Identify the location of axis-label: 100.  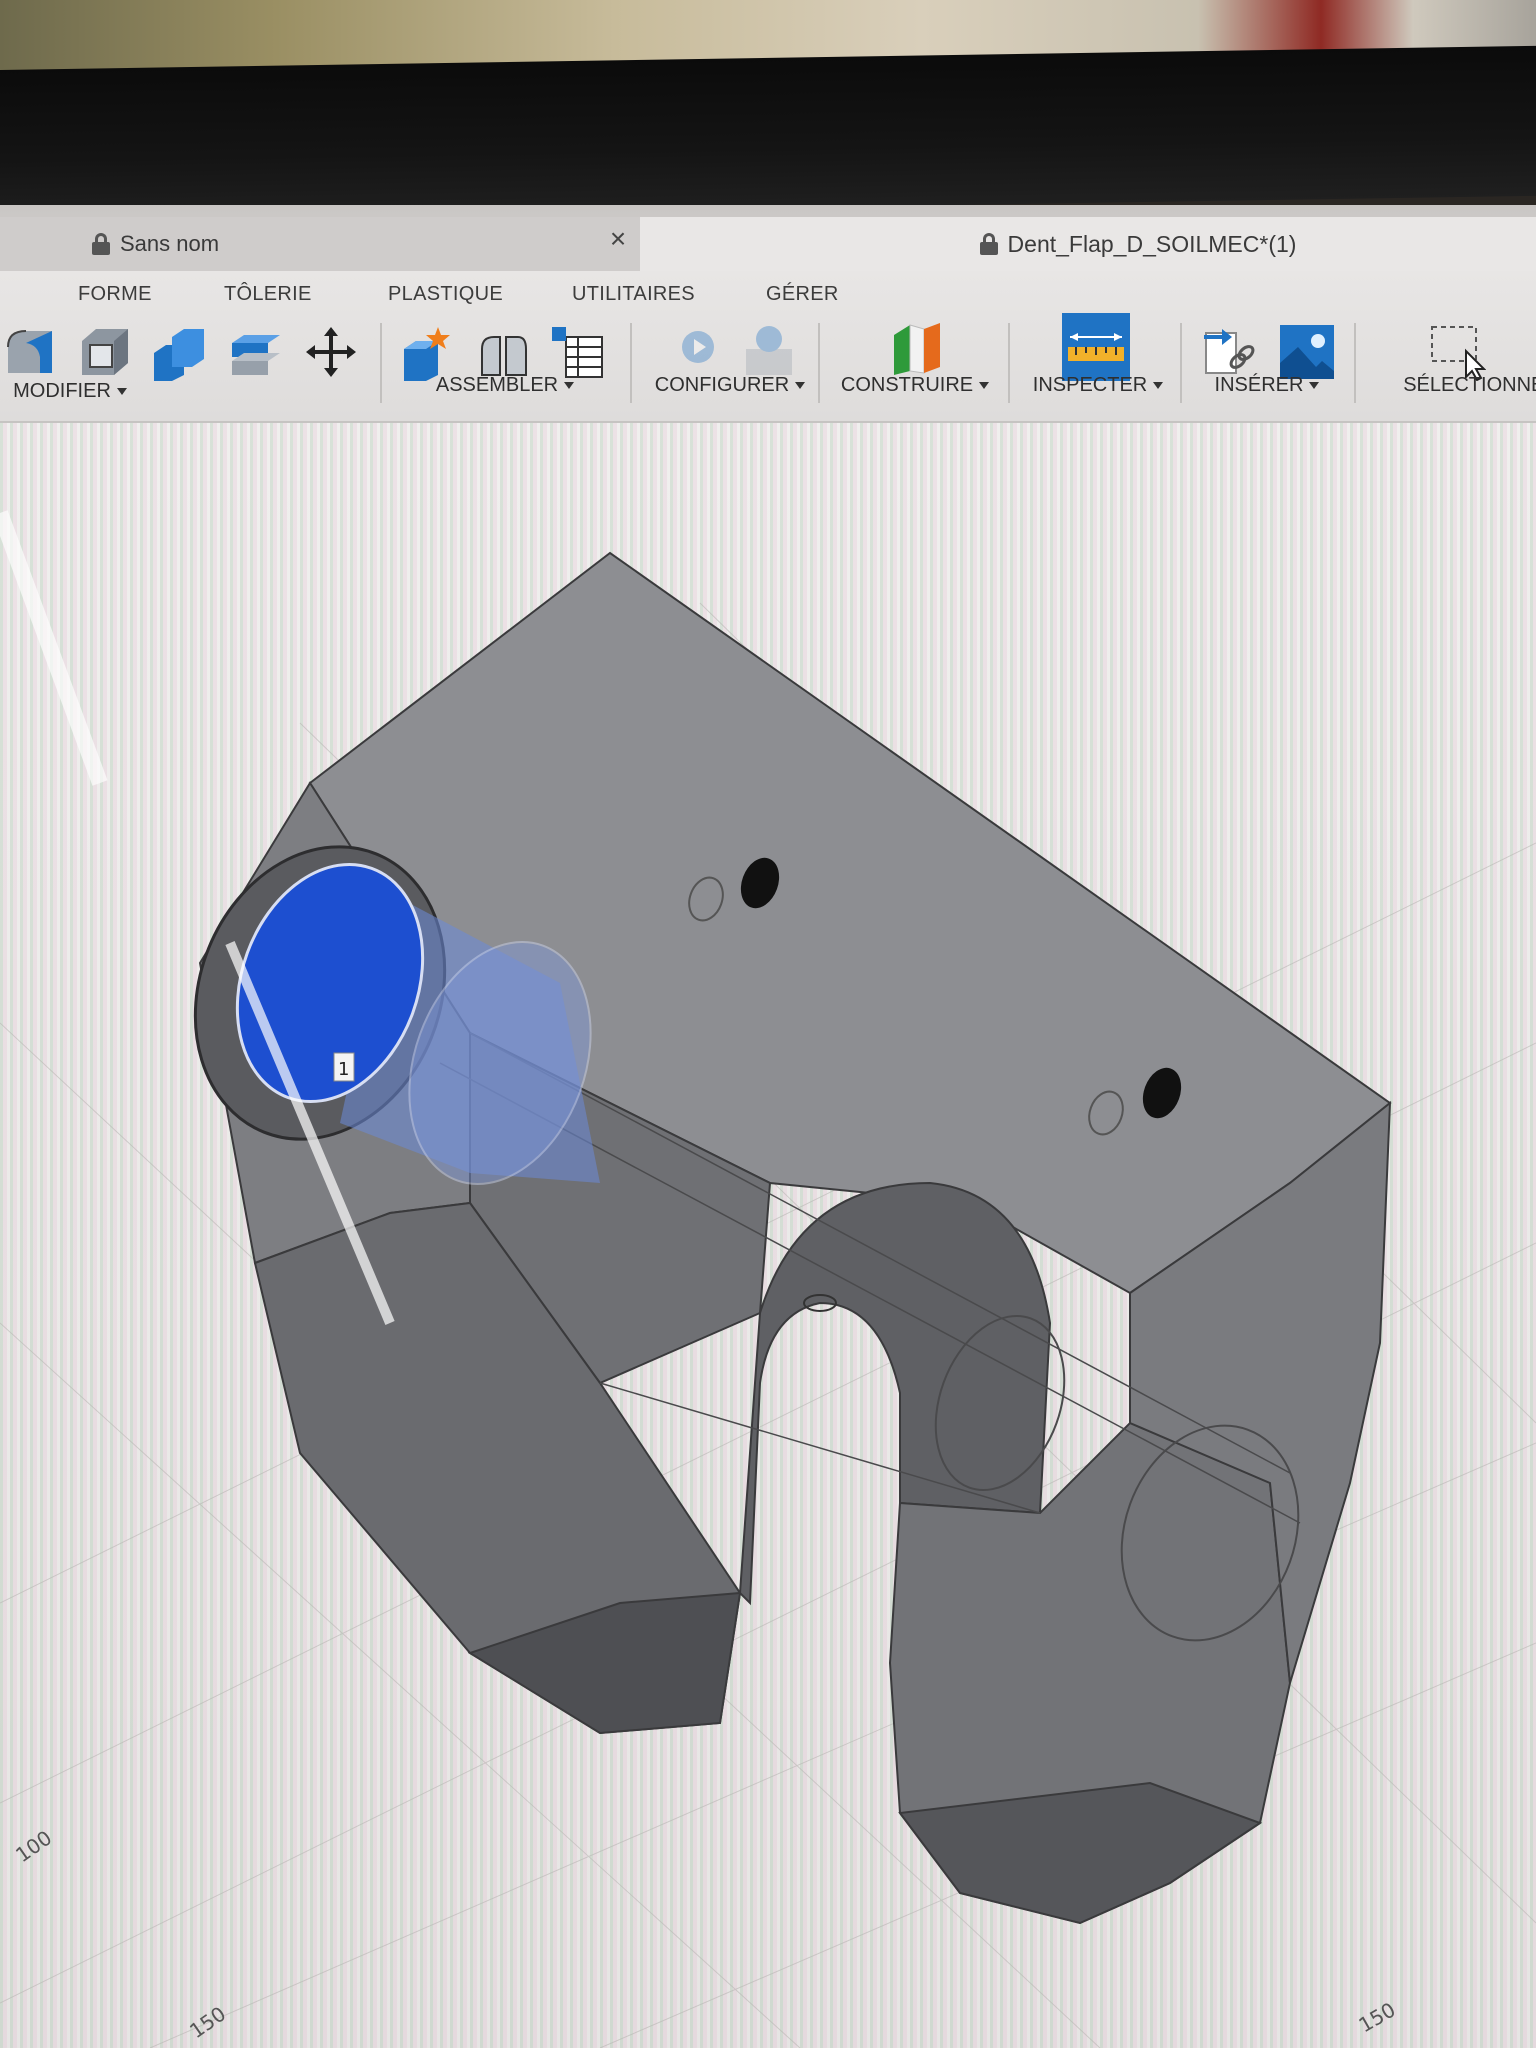
(33, 1847).